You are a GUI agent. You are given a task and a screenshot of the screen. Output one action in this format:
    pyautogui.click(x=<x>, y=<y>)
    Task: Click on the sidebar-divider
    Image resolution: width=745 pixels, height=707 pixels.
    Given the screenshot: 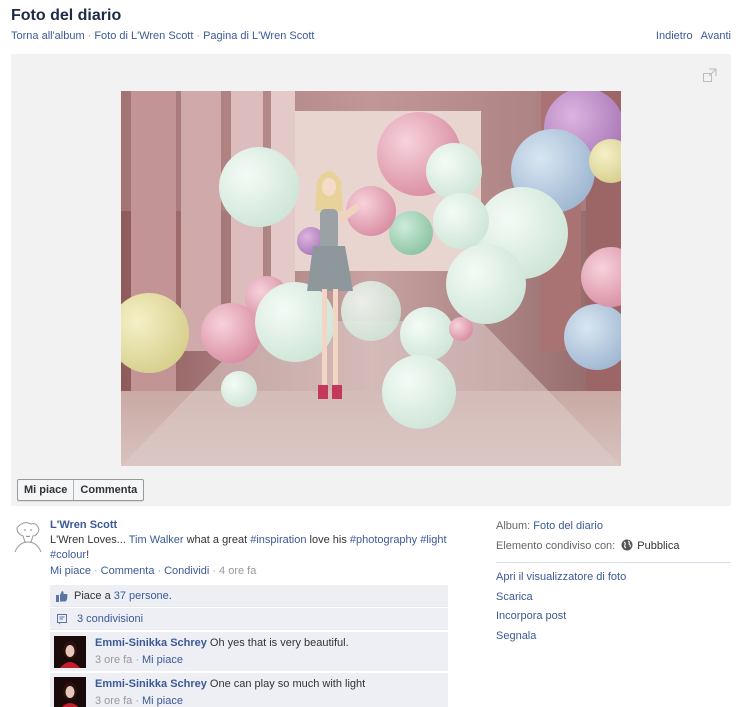 What is the action you would take?
    pyautogui.click(x=613, y=562)
    